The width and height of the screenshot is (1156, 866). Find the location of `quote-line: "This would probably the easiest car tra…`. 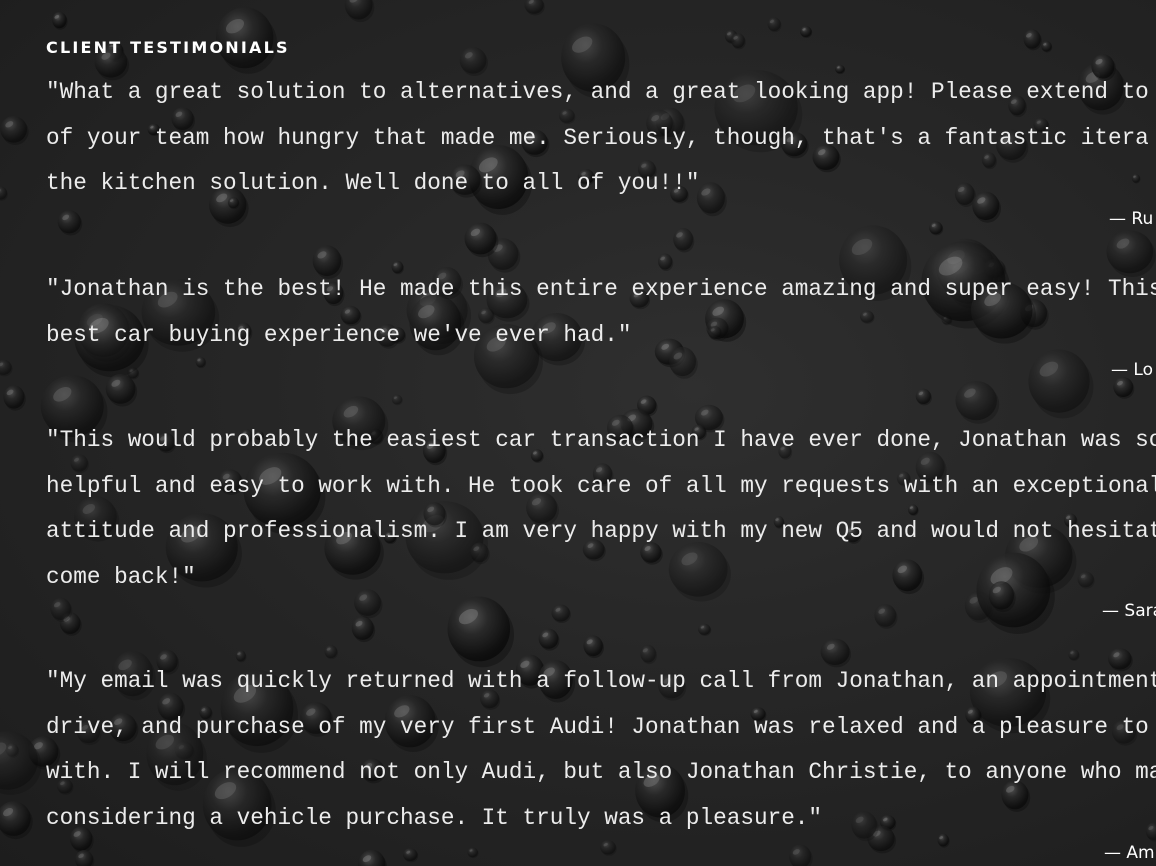

quote-line: "This would probably the easiest car tra… is located at coordinates (601, 440).